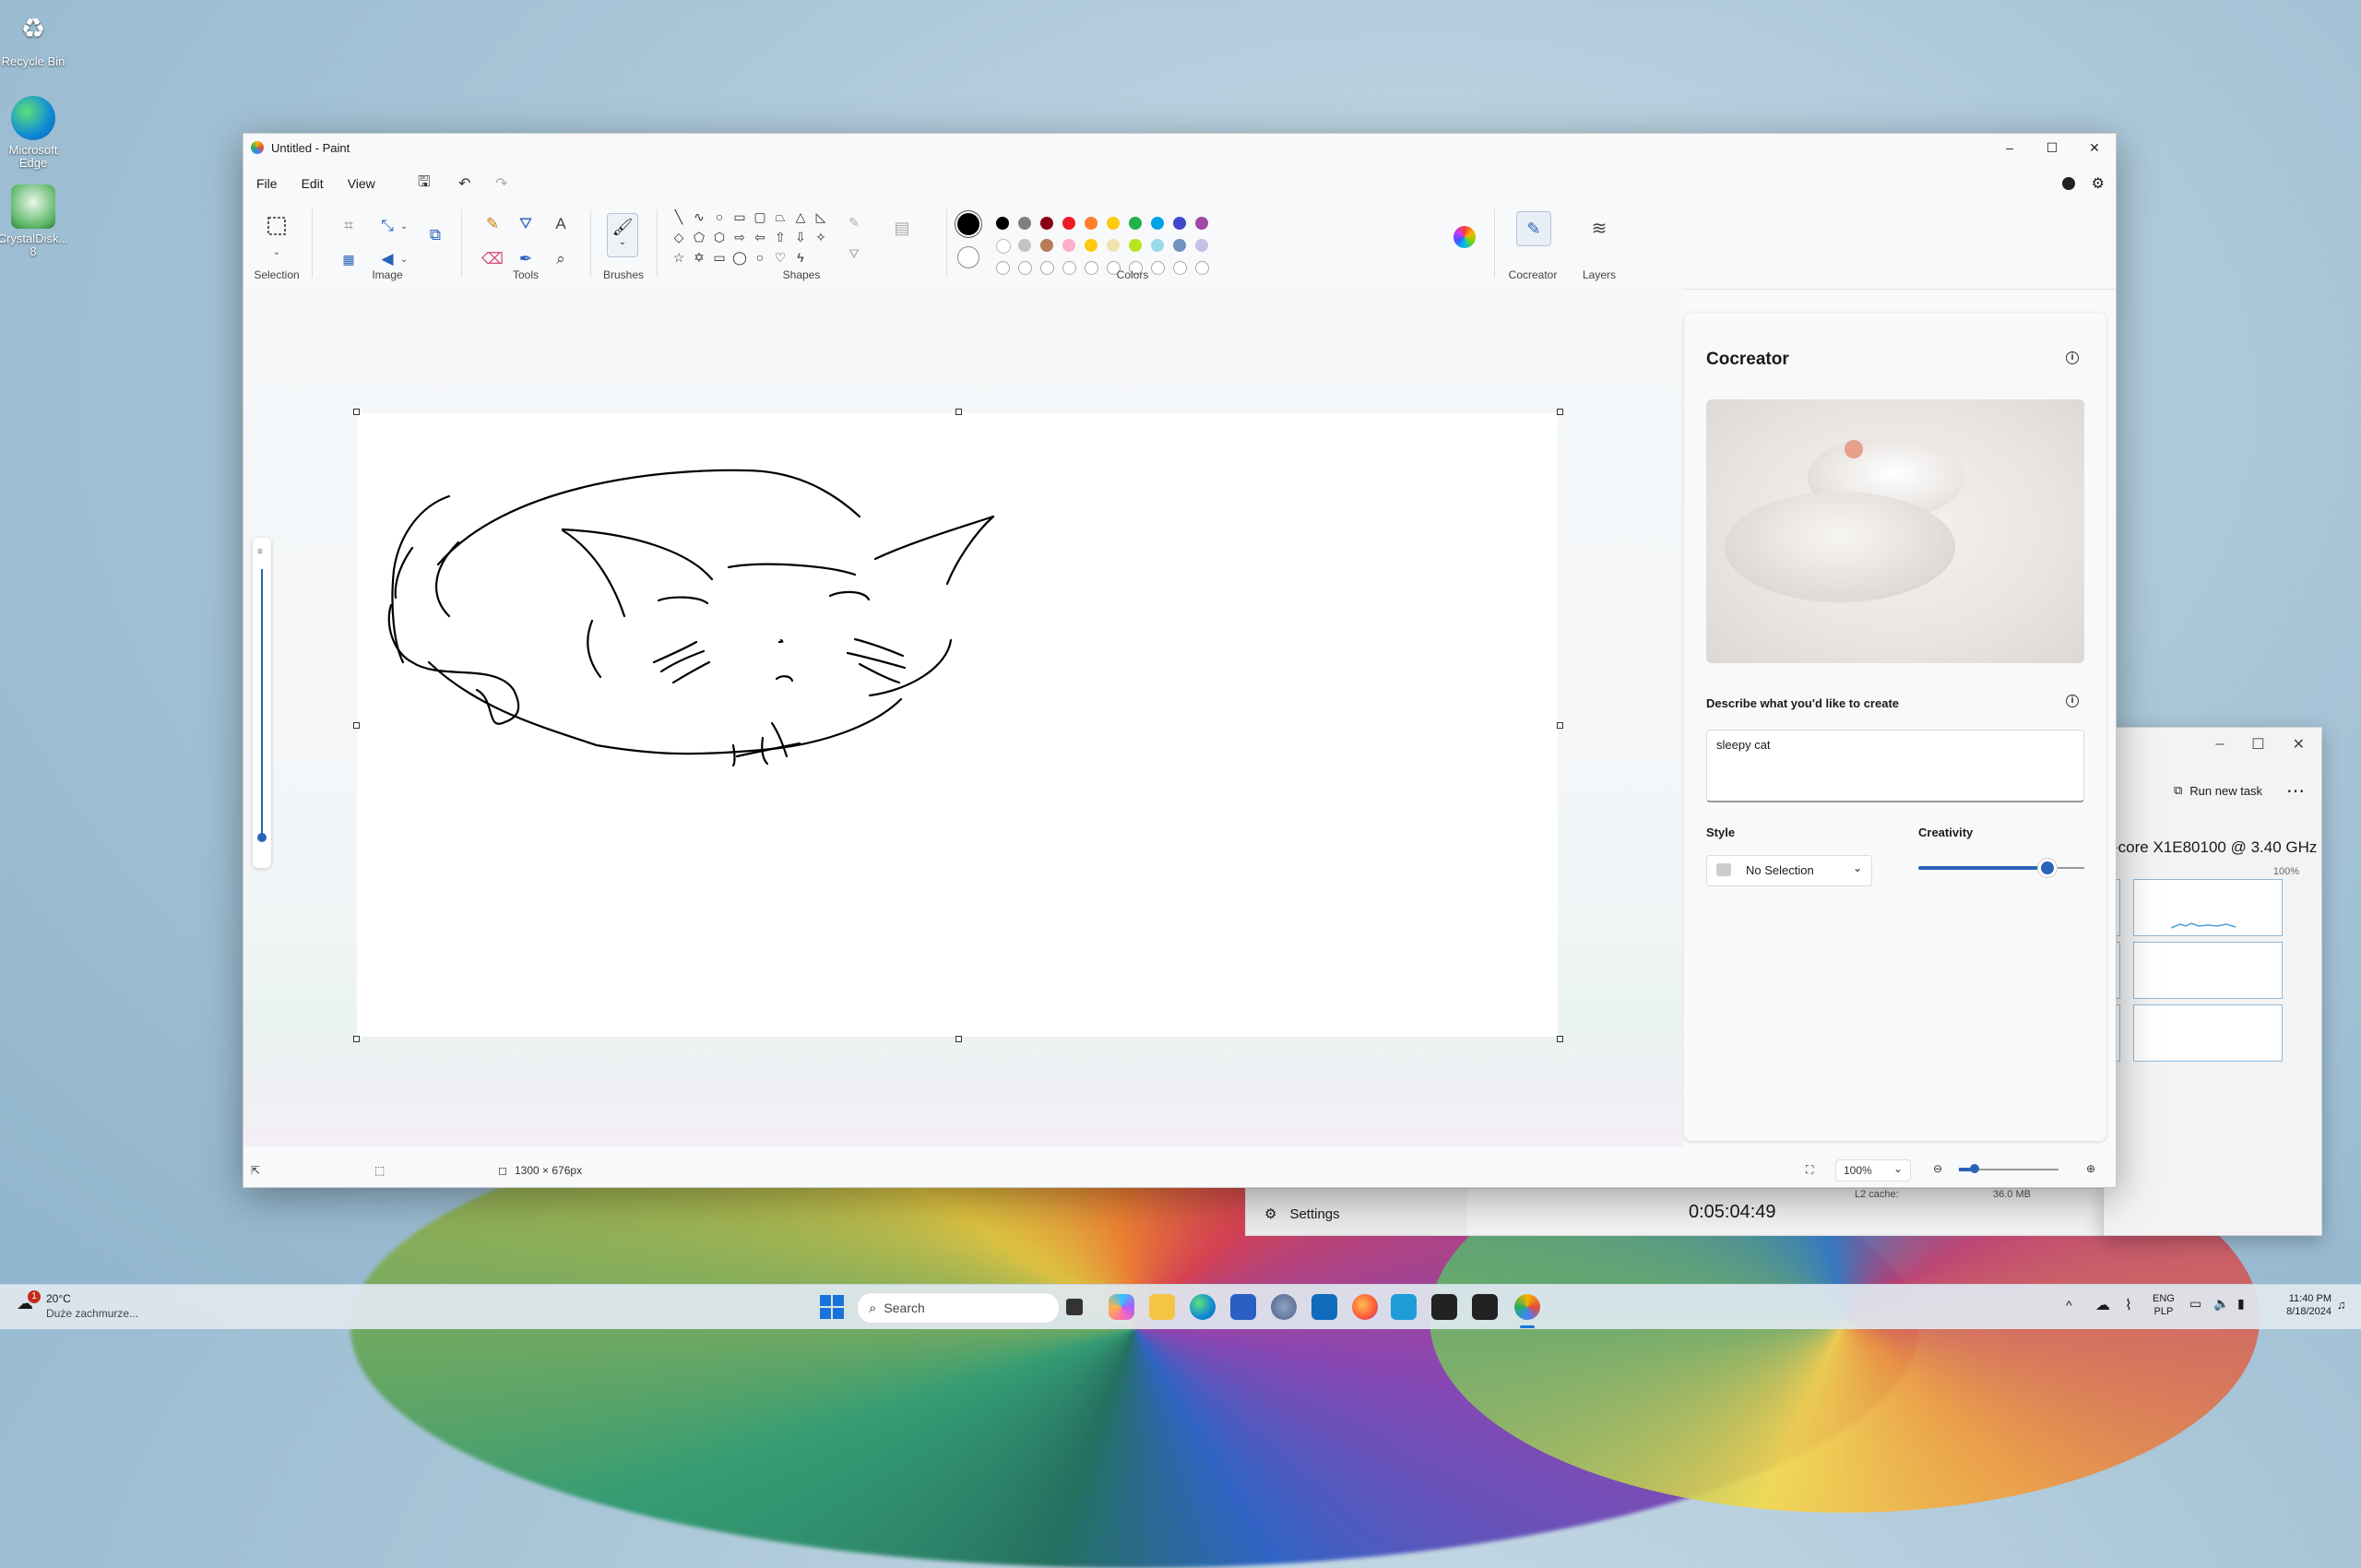 This screenshot has width=2361, height=1568. What do you see at coordinates (760, 217) in the screenshot?
I see `rounded-rectangle-shape-icon: ▢` at bounding box center [760, 217].